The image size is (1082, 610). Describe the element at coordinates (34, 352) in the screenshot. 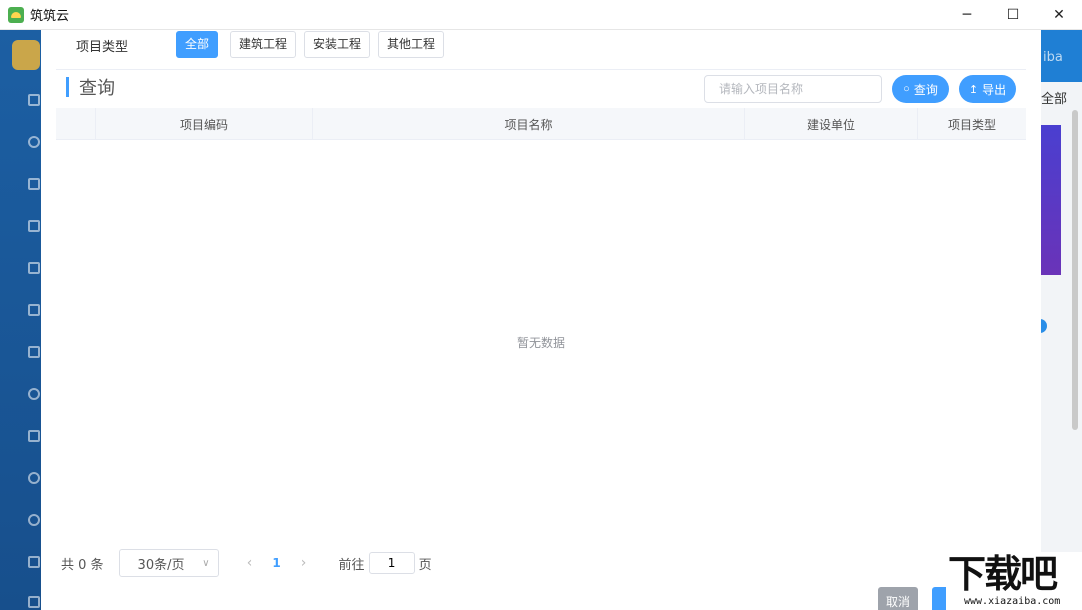

I see `document-icon` at that location.